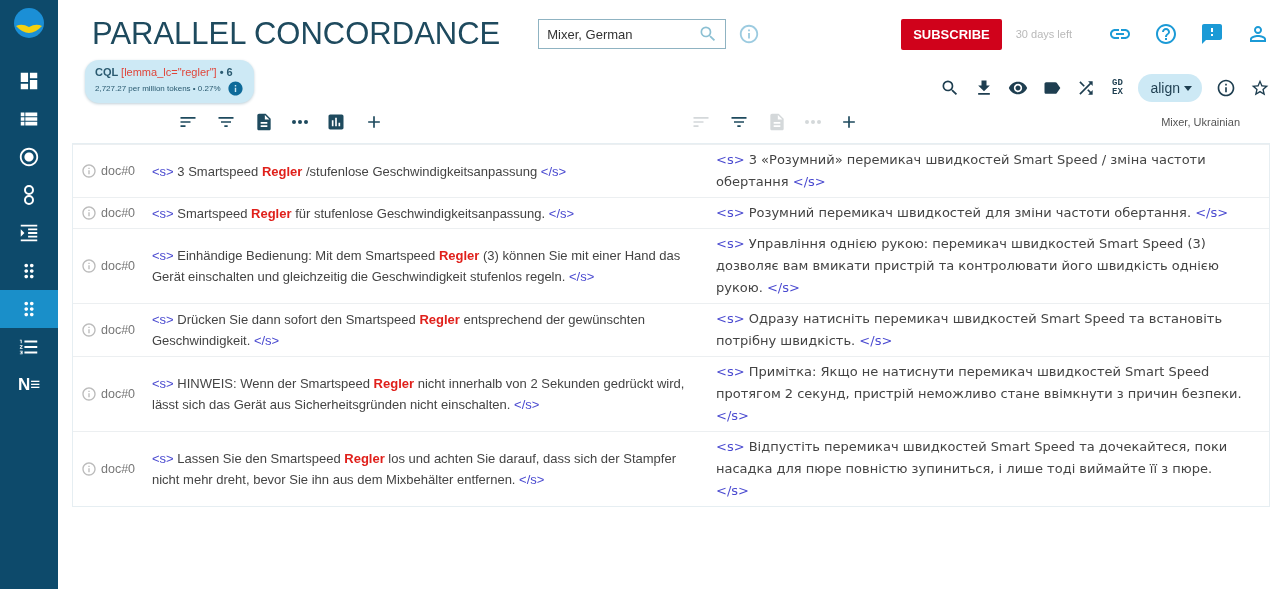 Image resolution: width=1287 pixels, height=589 pixels. What do you see at coordinates (359, 171) in the screenshot?
I see `source-sentence: <s> 3 Smartspeed Regler /stufenlose Geschwindigkeitsanpassung </s>` at bounding box center [359, 171].